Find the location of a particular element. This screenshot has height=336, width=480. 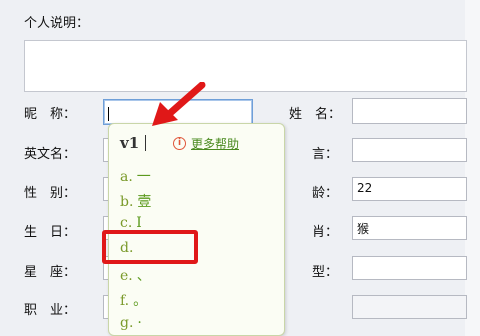

zodiac-label: 肖： is located at coordinates (325, 232).